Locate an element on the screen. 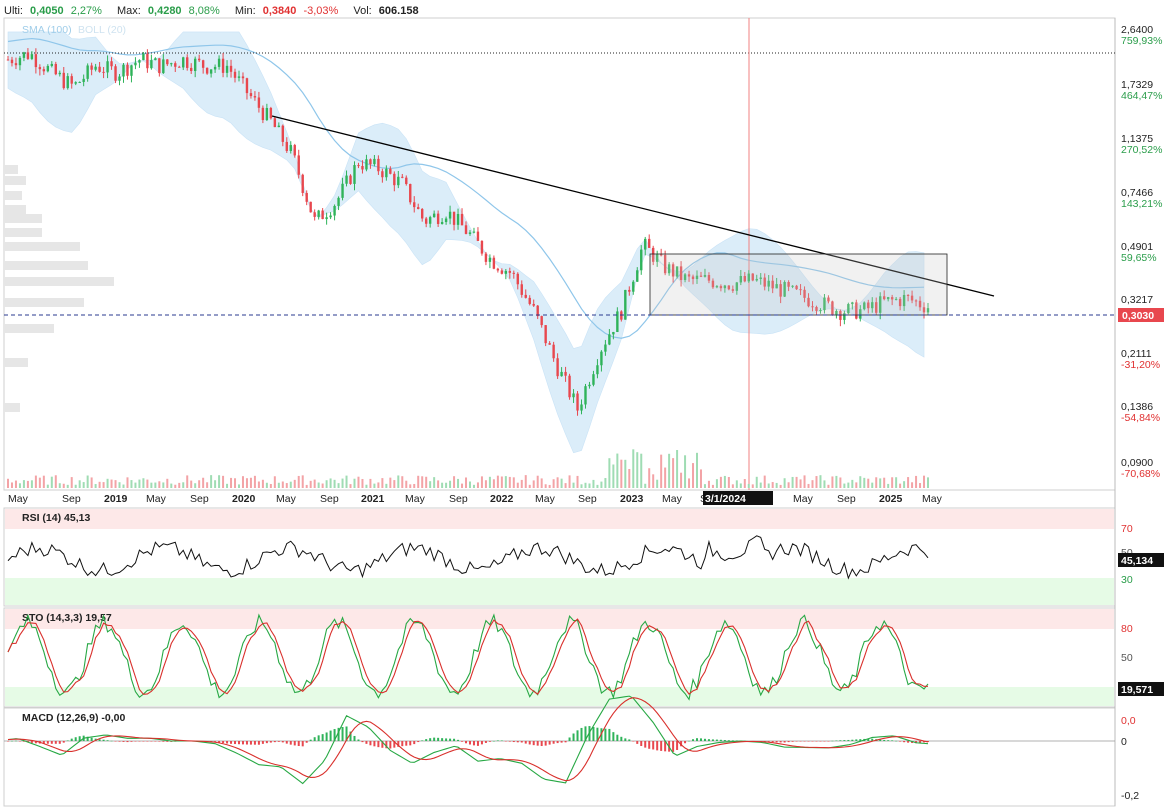 The width and height of the screenshot is (1173, 812). percent-tick-label: 270,52% is located at coordinates (1141, 150).